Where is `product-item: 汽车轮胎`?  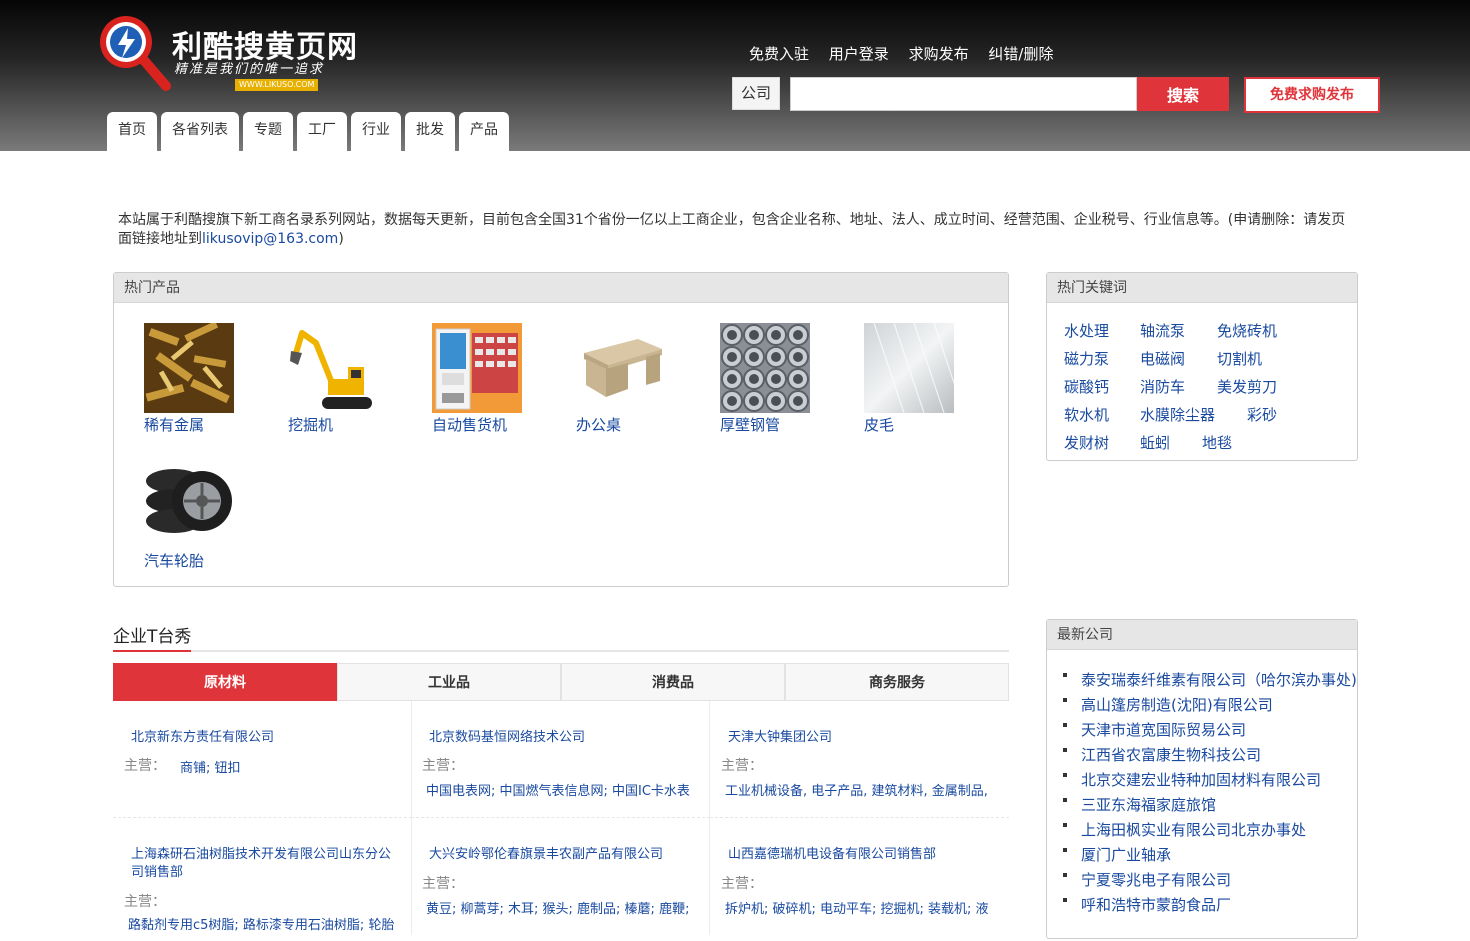
product-item: 汽车轮胎 is located at coordinates (204, 515).